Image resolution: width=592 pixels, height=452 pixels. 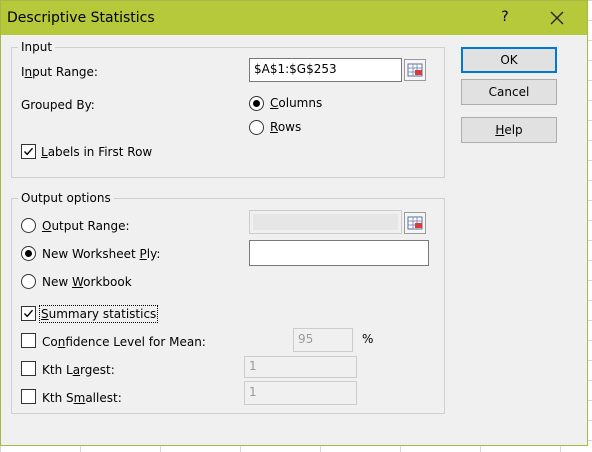 What do you see at coordinates (87, 282) in the screenshot?
I see `new-workbook-label: New Workbook` at bounding box center [87, 282].